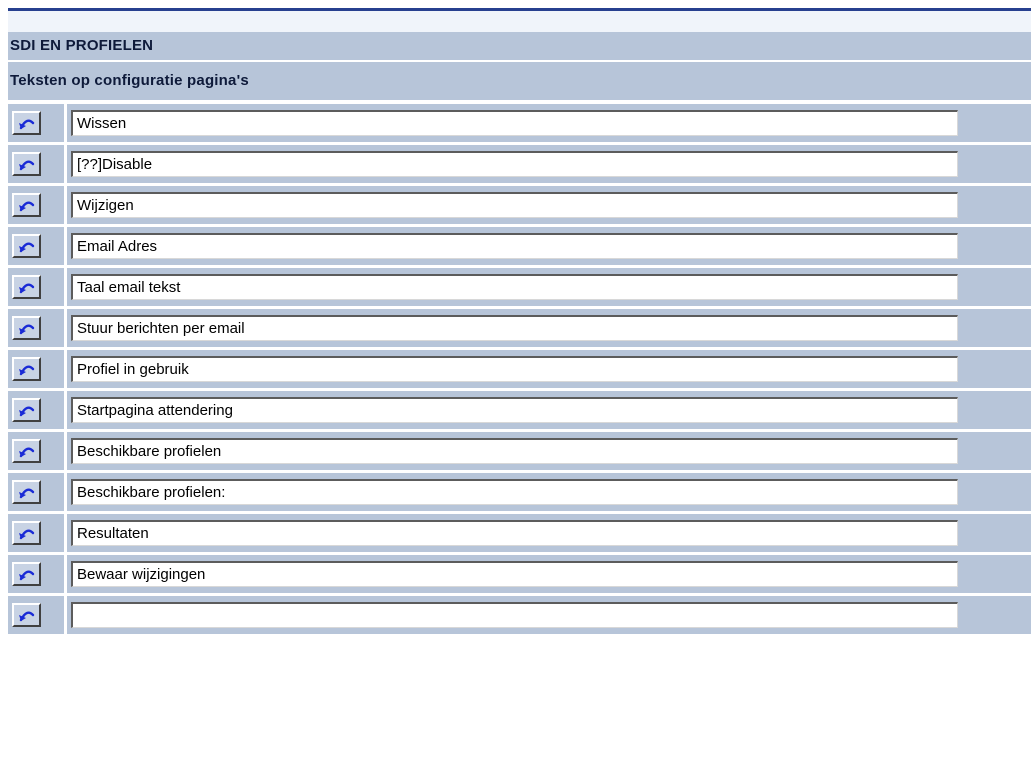 Image resolution: width=1031 pixels, height=760 pixels. Describe the element at coordinates (519, 46) in the screenshot. I see `page-title: SDI EN PROFIELEN` at that location.